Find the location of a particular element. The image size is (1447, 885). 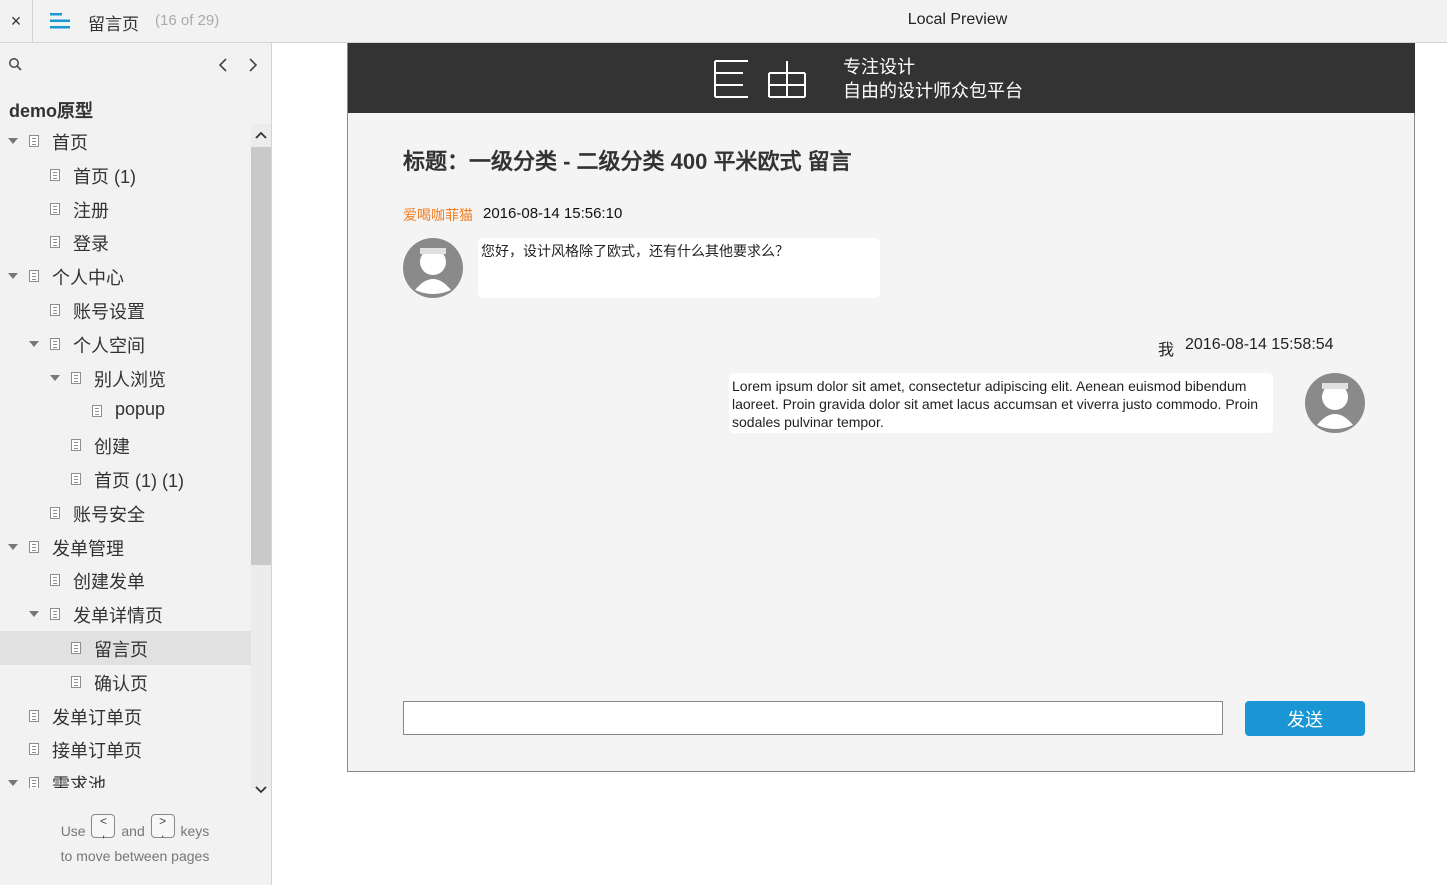

tree-item: 需求池 is located at coordinates (125, 777).